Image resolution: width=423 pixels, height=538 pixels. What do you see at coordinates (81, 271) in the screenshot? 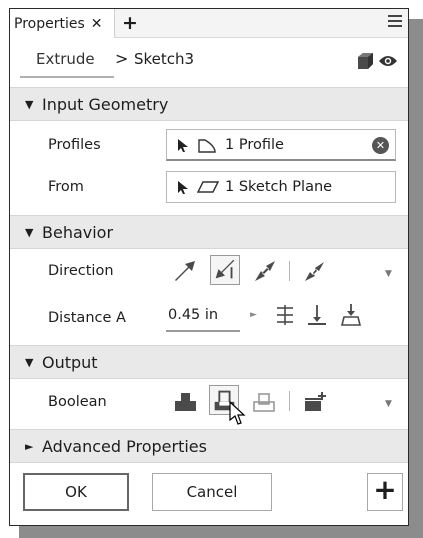
I see `direction-label: Direction` at bounding box center [81, 271].